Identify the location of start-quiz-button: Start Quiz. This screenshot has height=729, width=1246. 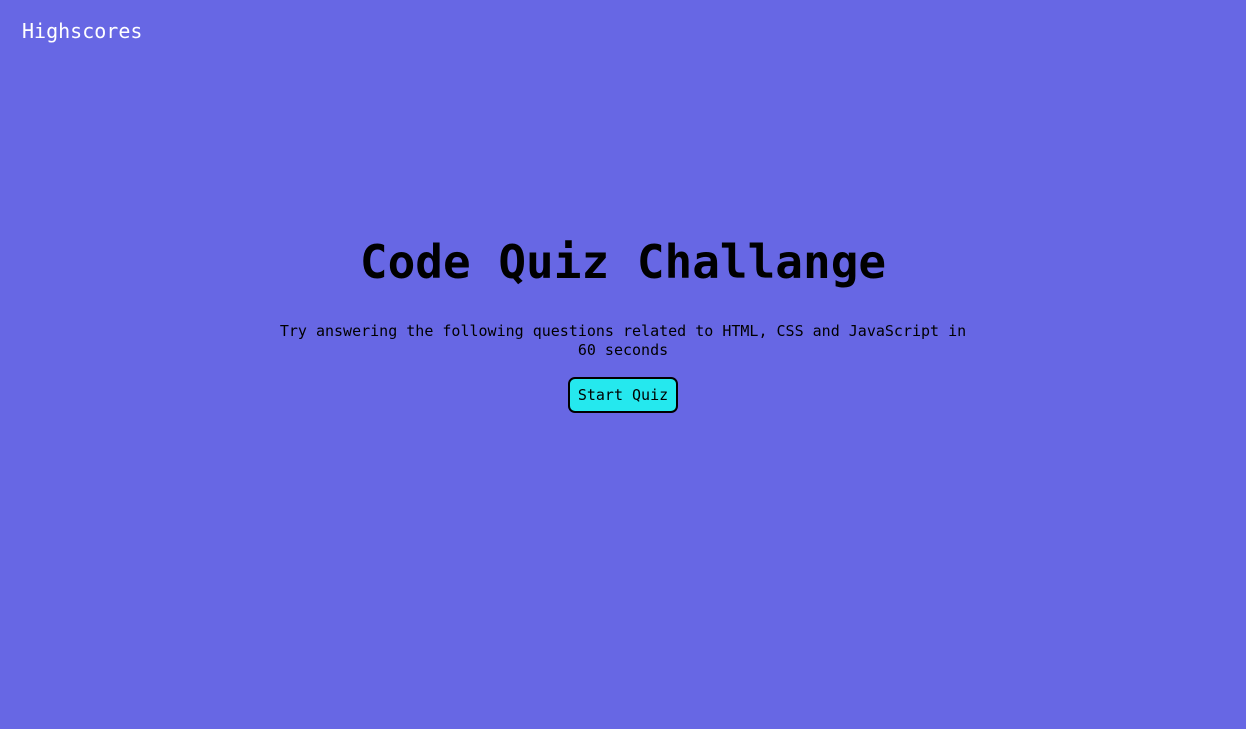
(623, 395).